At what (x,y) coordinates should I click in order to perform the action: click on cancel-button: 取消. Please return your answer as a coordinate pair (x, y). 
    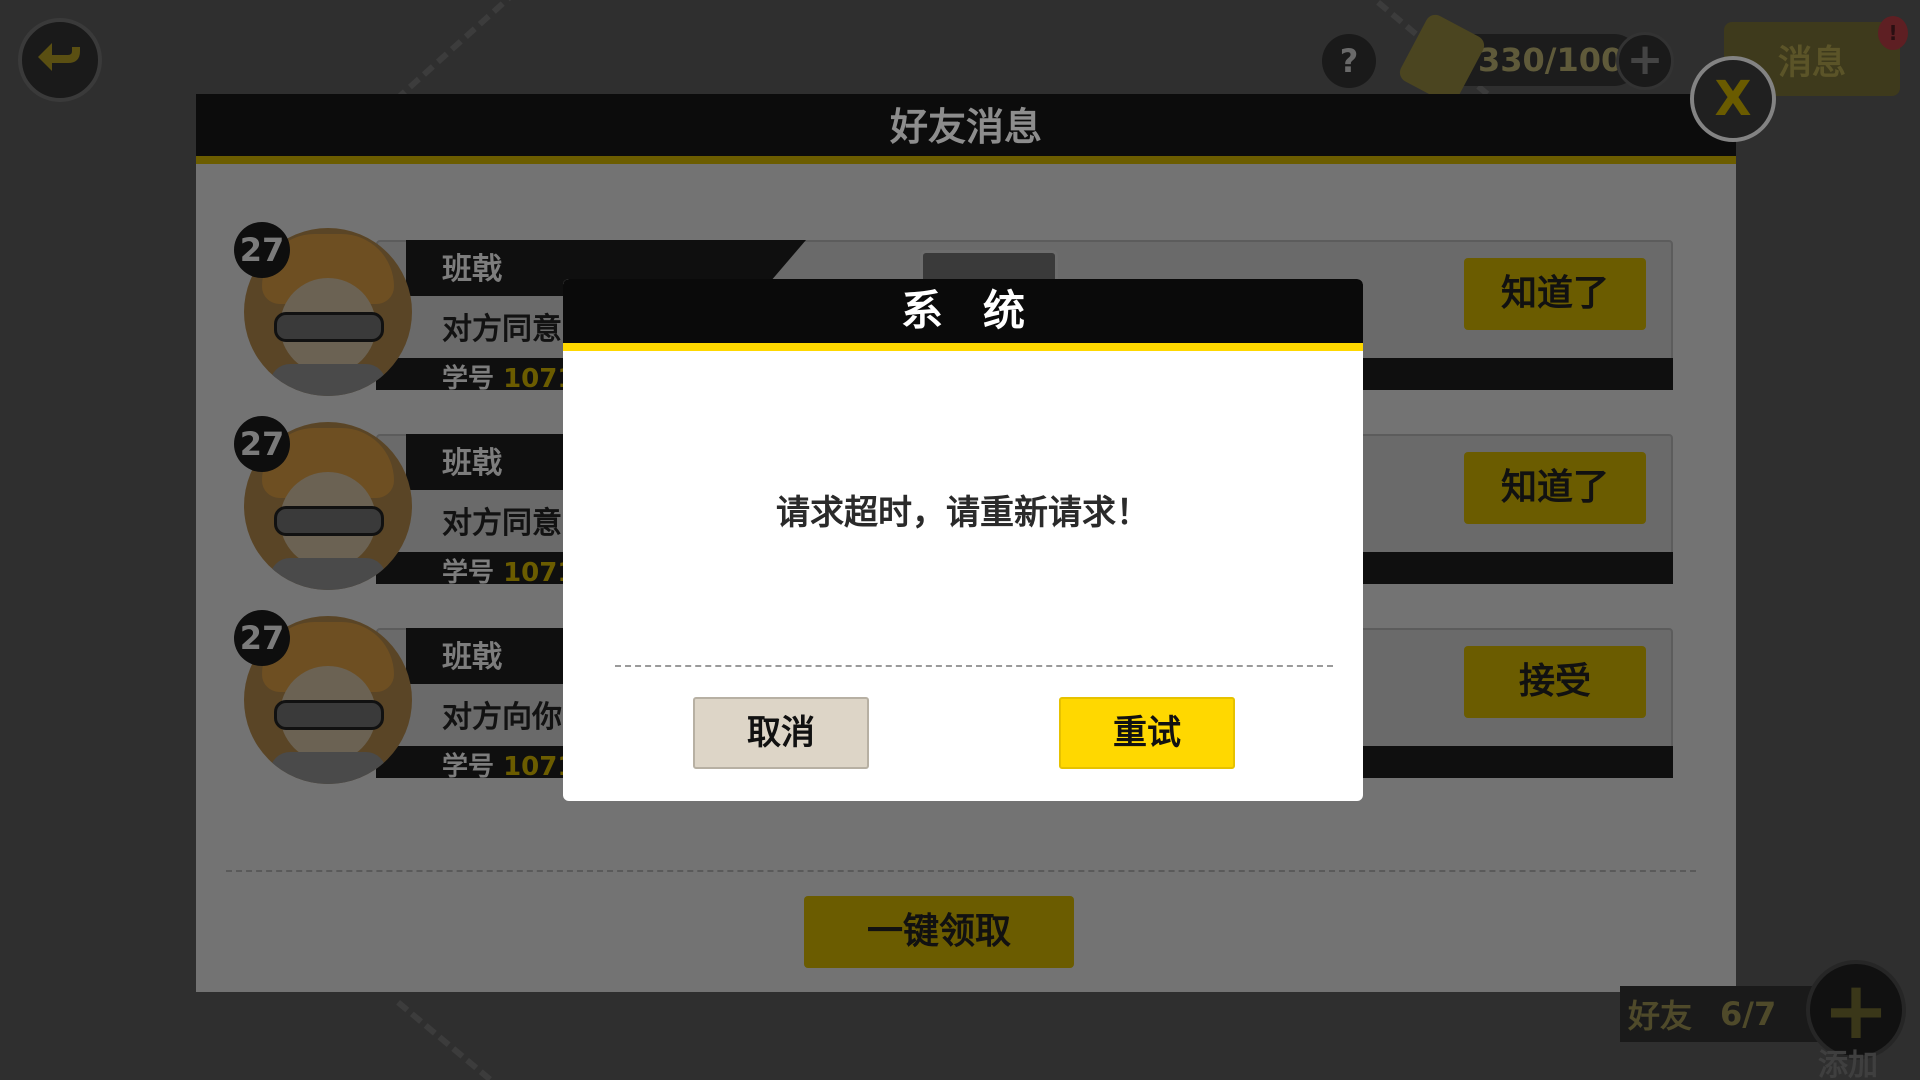
    Looking at the image, I should click on (781, 733).